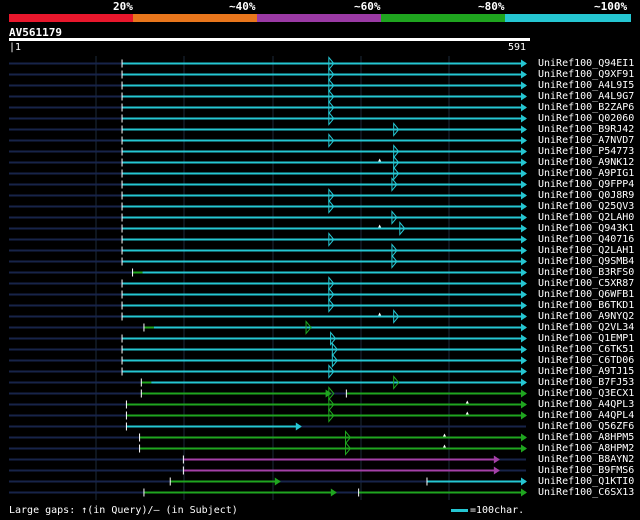  Describe the element at coordinates (586, 184) in the screenshot. I see `hit-label: UniRef100_Q9FPP4` at that location.